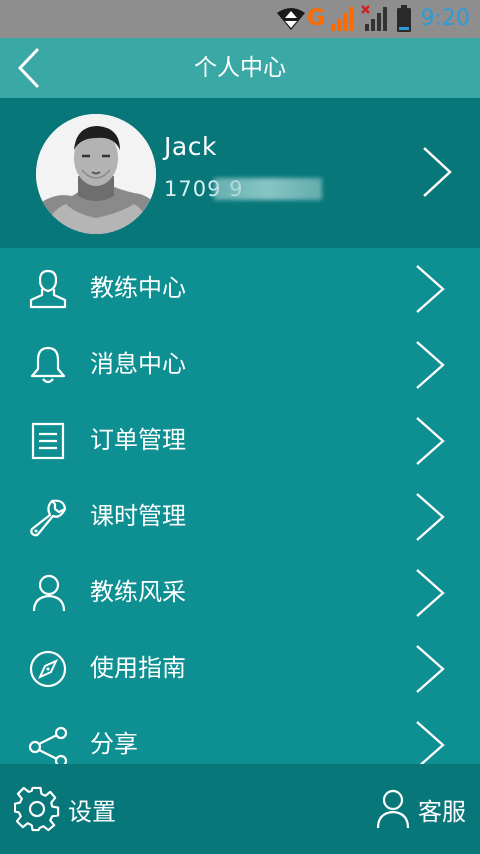 Image resolution: width=480 pixels, height=854 pixels. What do you see at coordinates (445, 18) in the screenshot?
I see `status-time: 9:20` at bounding box center [445, 18].